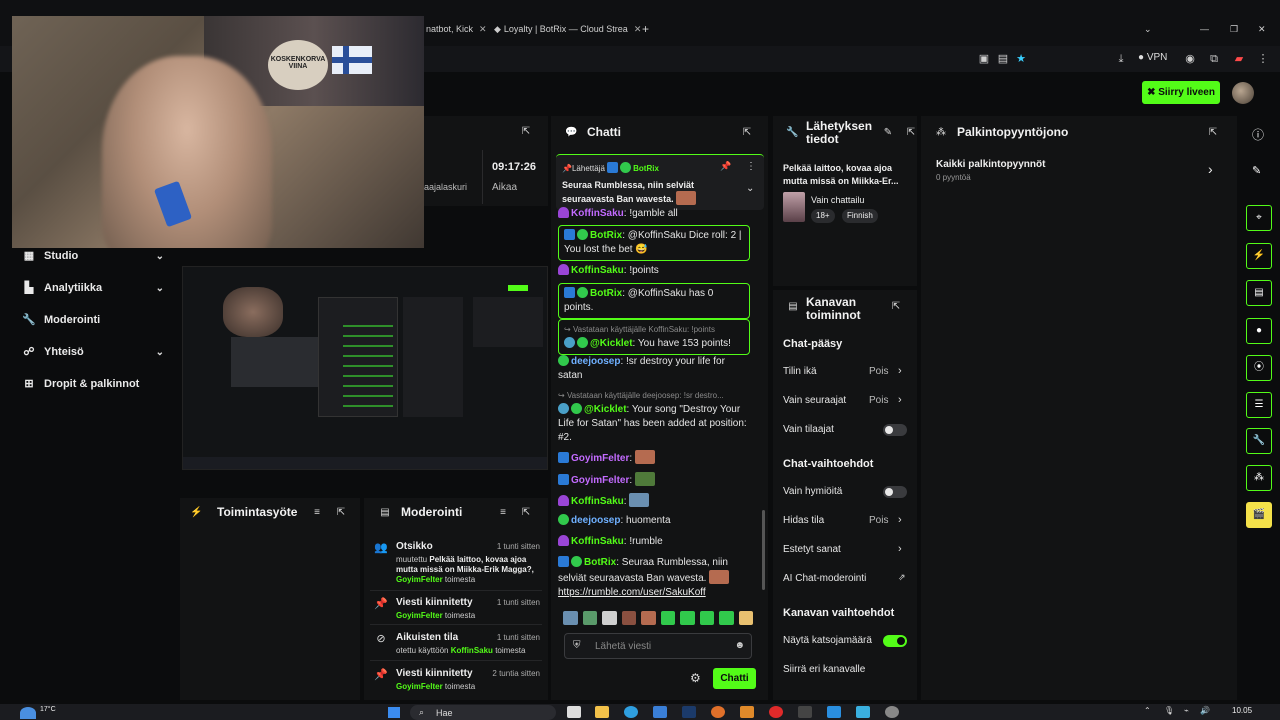  Describe the element at coordinates (892, 712) in the screenshot. I see `obs-icon` at that location.